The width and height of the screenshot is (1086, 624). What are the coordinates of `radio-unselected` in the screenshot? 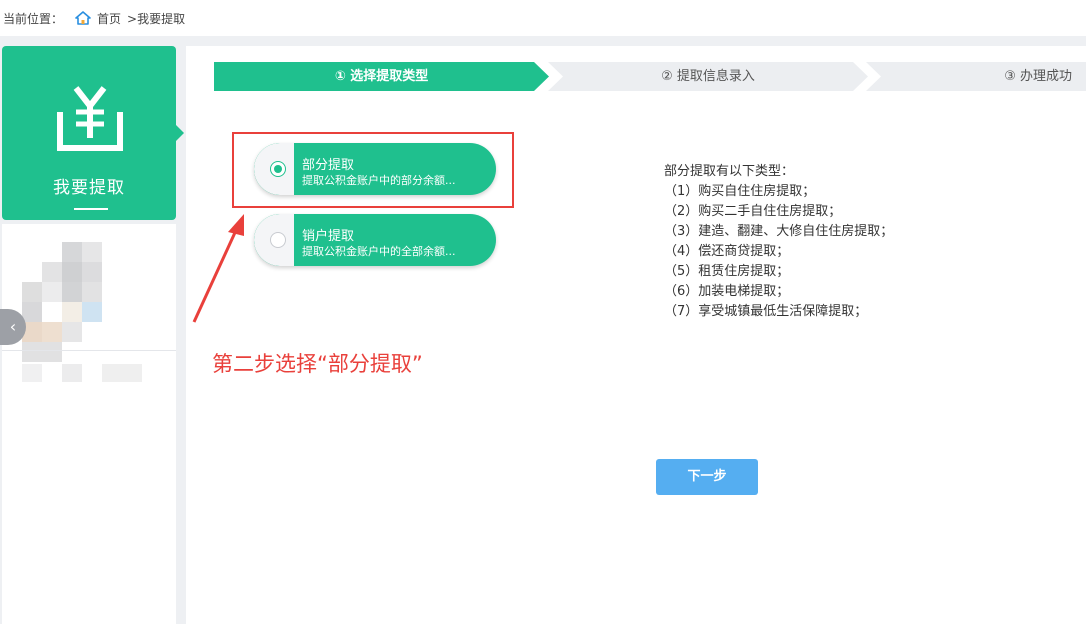 It's located at (278, 240).